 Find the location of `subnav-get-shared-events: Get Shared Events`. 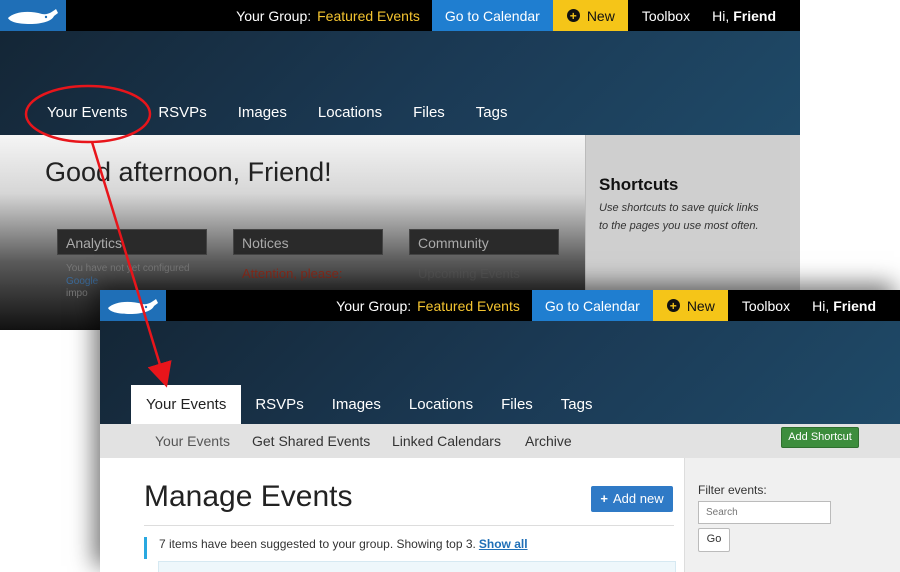

subnav-get-shared-events: Get Shared Events is located at coordinates (311, 441).